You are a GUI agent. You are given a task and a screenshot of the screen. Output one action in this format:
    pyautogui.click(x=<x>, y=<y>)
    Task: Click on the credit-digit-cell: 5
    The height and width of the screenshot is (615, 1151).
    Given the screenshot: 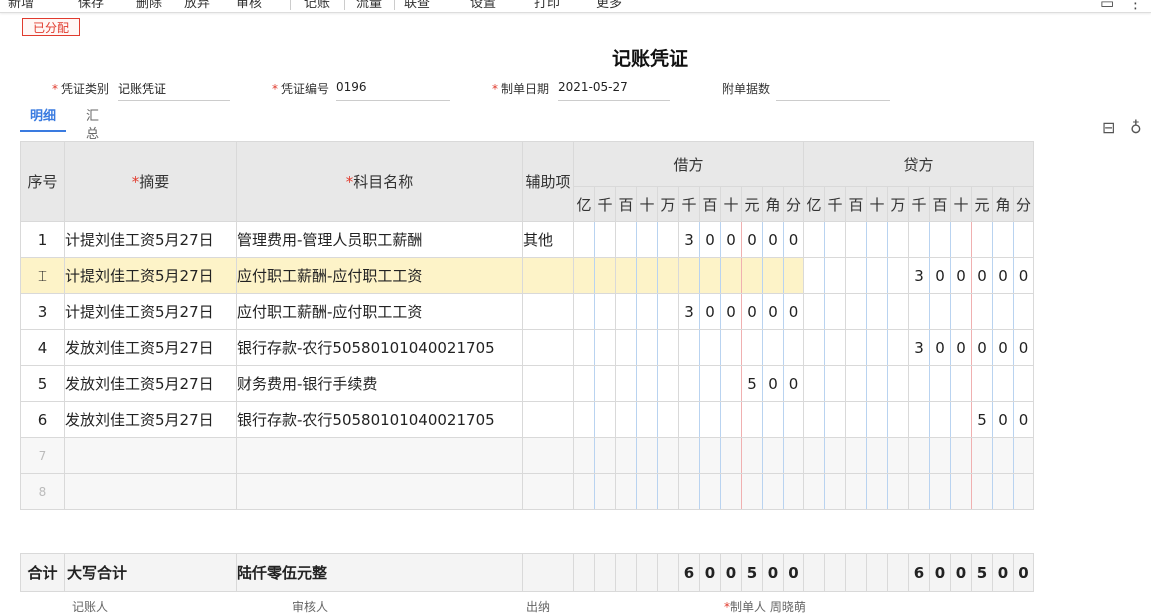 What is the action you would take?
    pyautogui.click(x=982, y=419)
    